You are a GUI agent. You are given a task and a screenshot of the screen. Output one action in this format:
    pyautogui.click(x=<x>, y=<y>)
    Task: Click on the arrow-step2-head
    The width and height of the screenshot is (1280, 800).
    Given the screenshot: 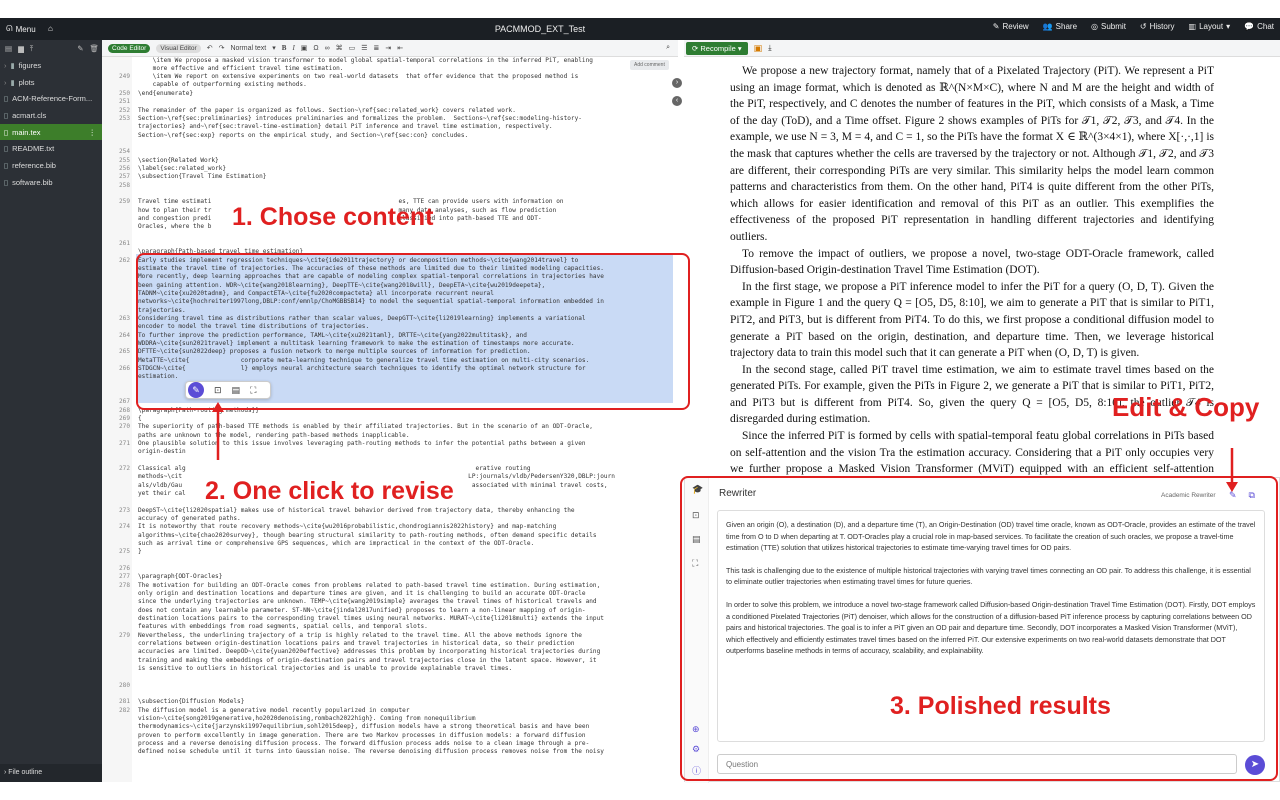 What is the action you would take?
    pyautogui.click(x=218, y=407)
    